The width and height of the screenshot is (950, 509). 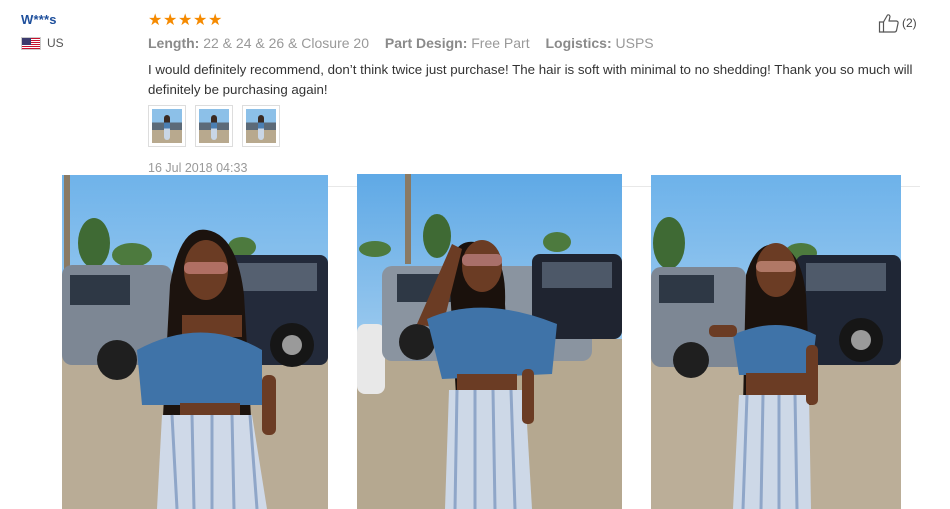 I want to click on country-code: US, so click(x=55, y=43).